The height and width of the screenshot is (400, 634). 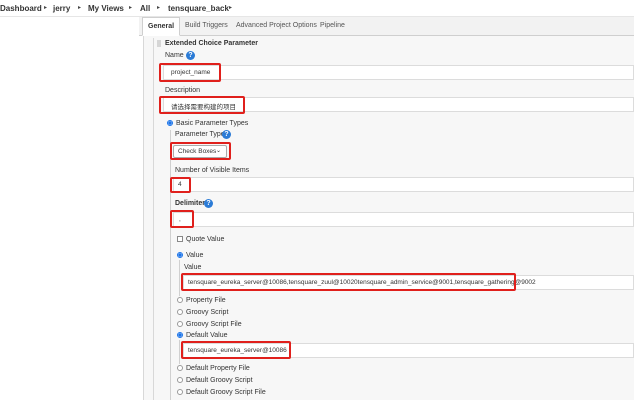 I want to click on breadcrumb-all: All, so click(x=145, y=8).